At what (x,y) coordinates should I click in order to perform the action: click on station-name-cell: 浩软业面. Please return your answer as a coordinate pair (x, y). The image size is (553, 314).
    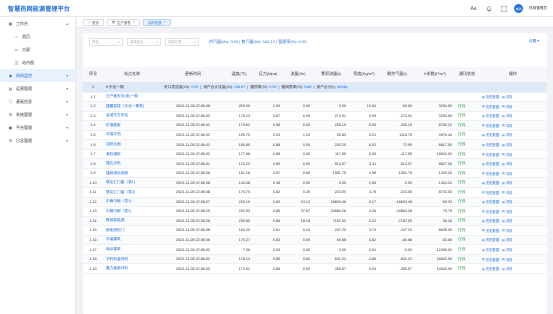
    Looking at the image, I should click on (132, 144).